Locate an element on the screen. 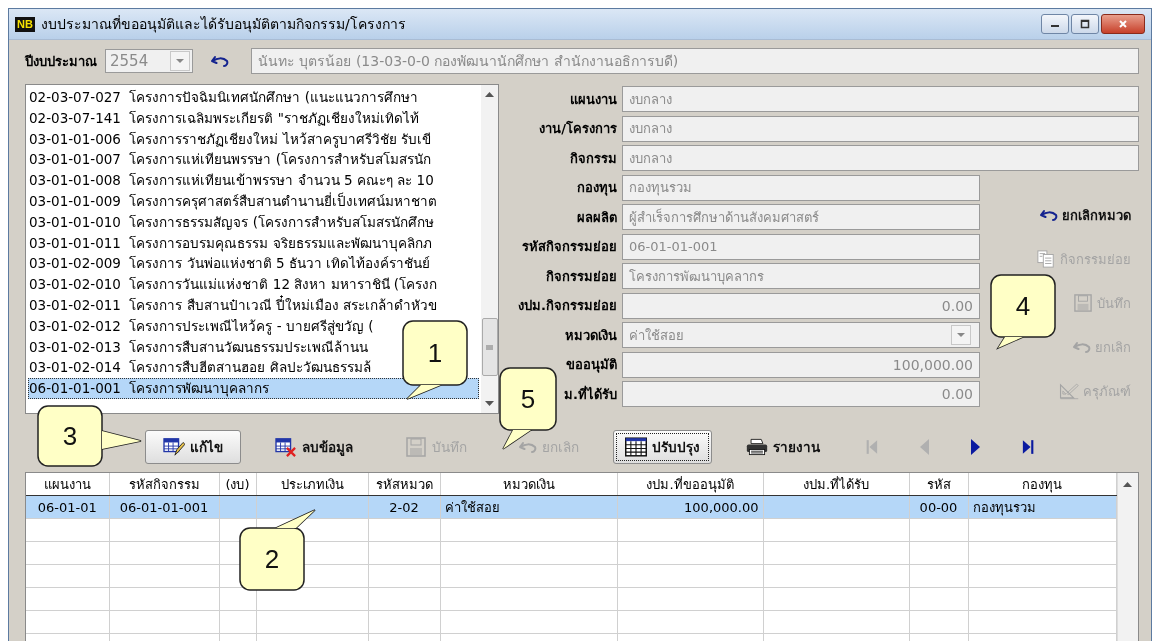  callout-number: 5 is located at coordinates (528, 399).